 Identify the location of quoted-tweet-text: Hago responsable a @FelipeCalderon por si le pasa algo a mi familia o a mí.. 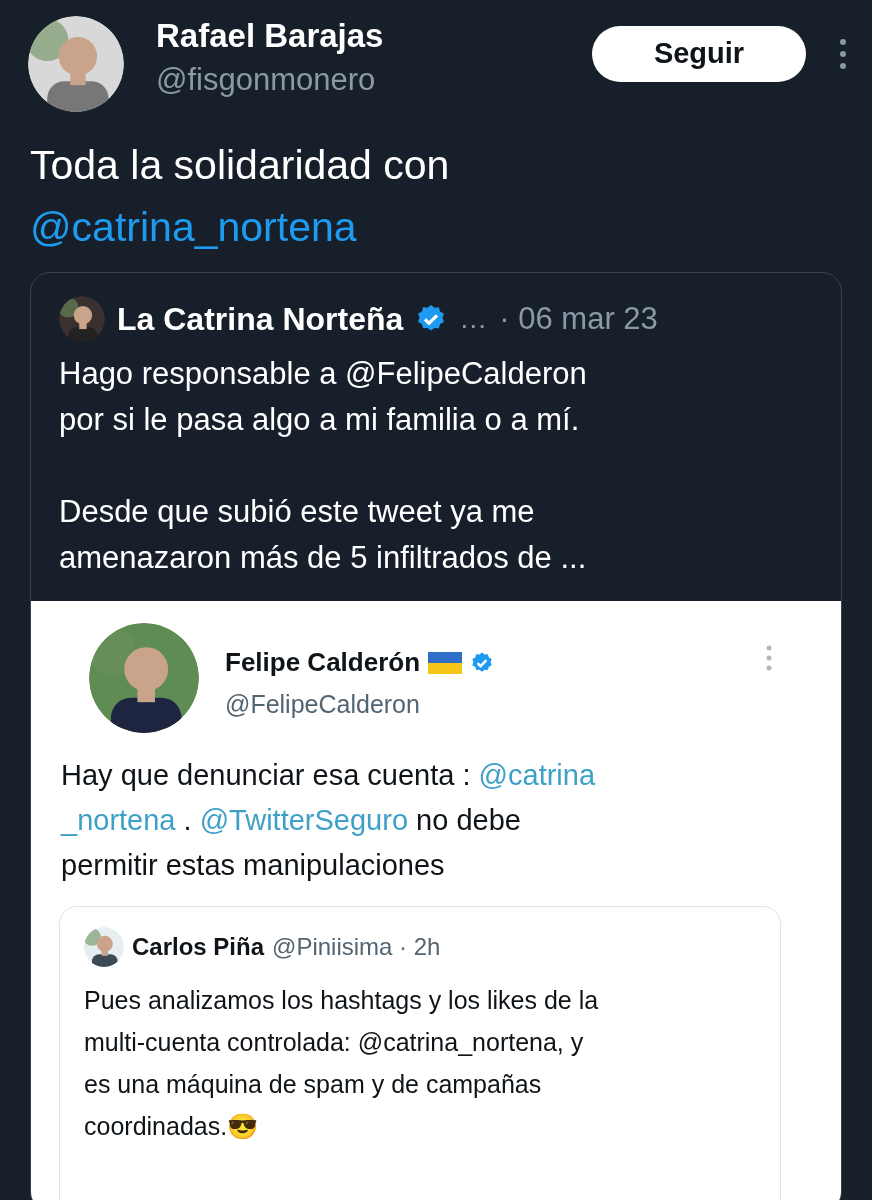
(323, 397).